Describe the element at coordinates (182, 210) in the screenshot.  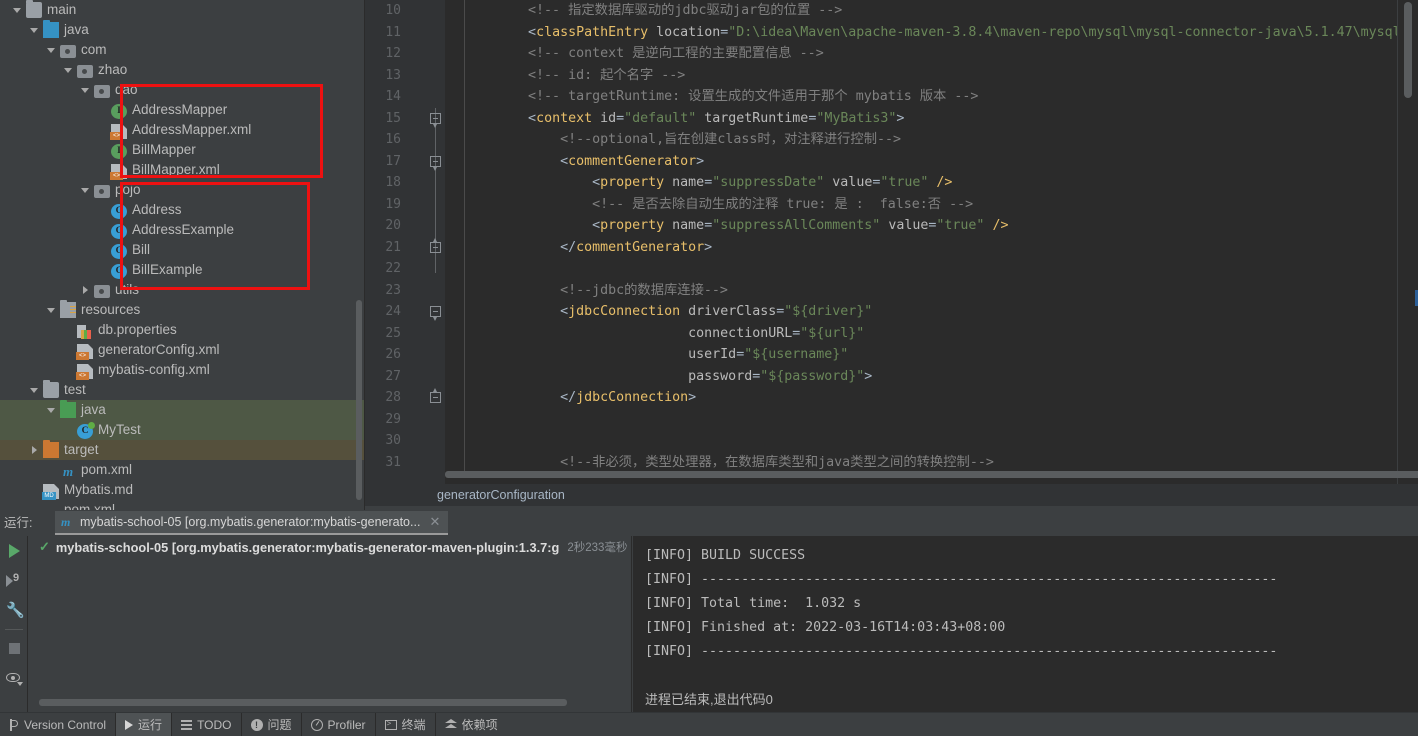
I see `tree-item-address: C Address` at that location.